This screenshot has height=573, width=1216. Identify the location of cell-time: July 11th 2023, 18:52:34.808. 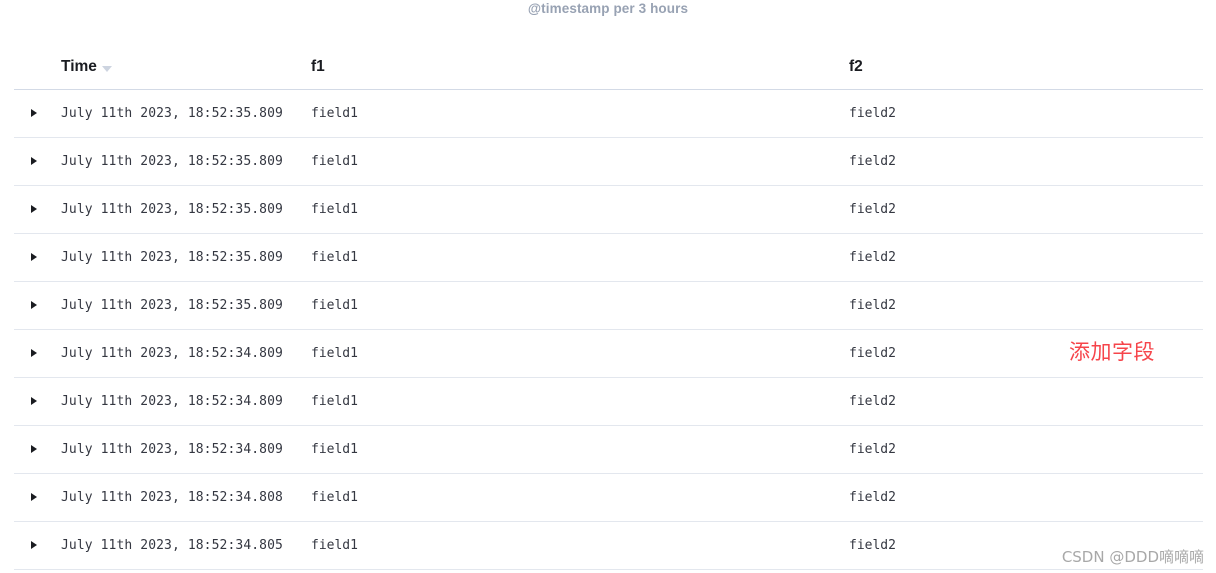
(182, 497).